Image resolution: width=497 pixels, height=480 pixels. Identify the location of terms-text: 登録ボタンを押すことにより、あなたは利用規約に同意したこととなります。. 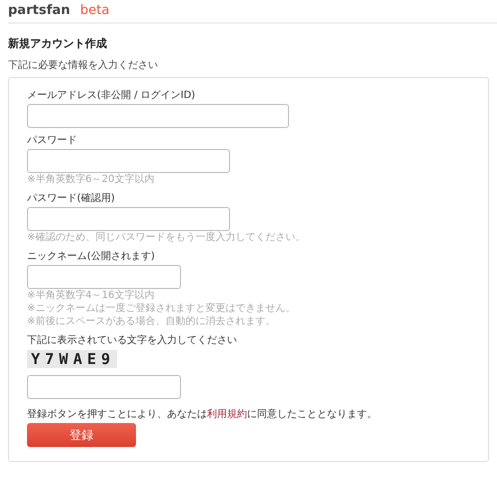
(202, 414).